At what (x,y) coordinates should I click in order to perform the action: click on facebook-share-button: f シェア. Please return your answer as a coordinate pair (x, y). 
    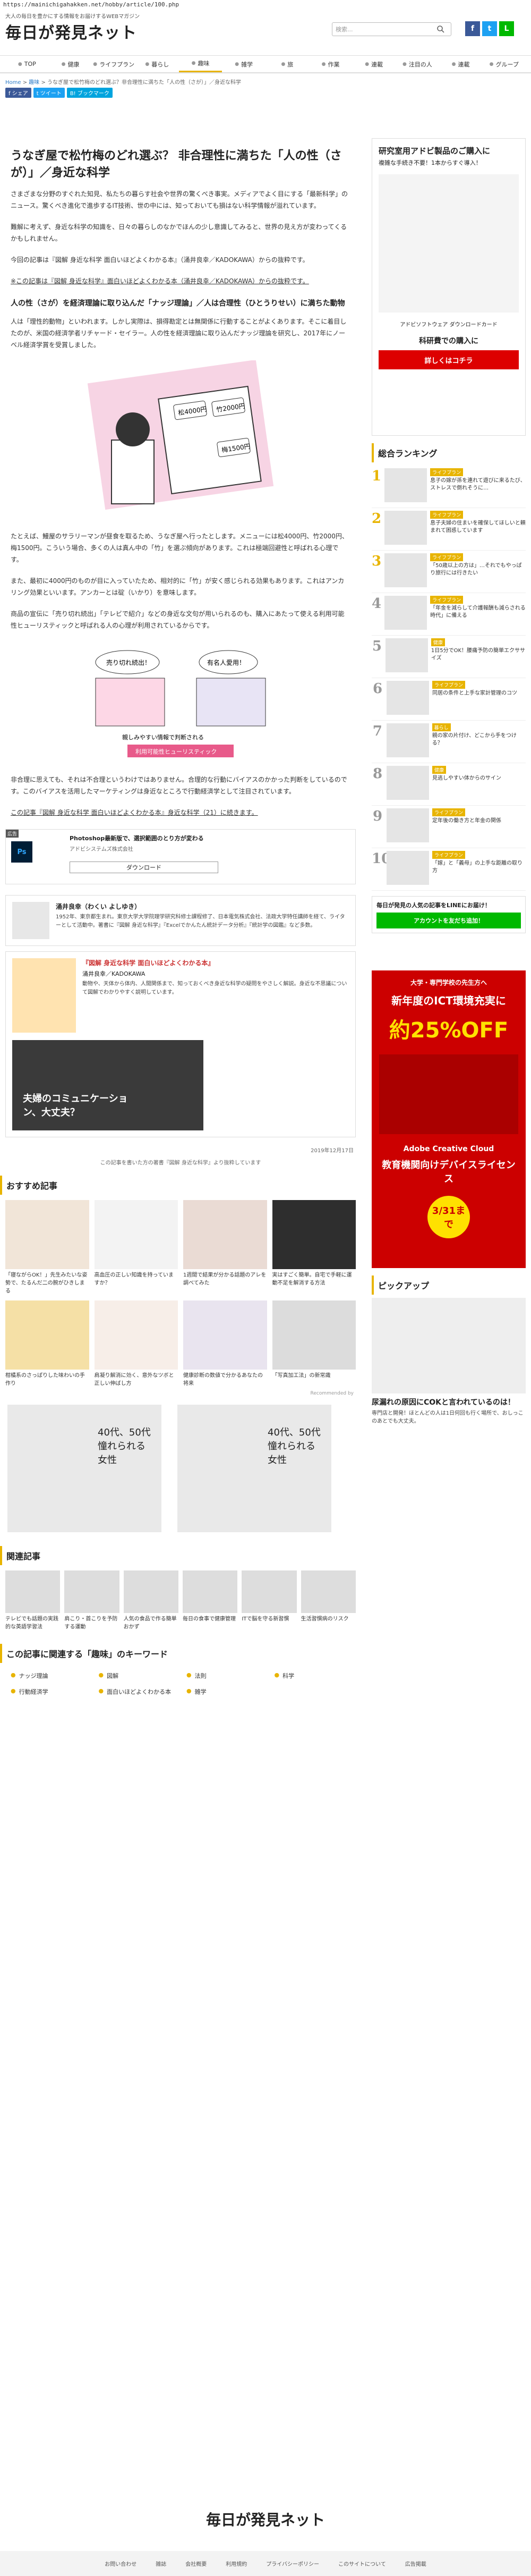
    Looking at the image, I should click on (18, 93).